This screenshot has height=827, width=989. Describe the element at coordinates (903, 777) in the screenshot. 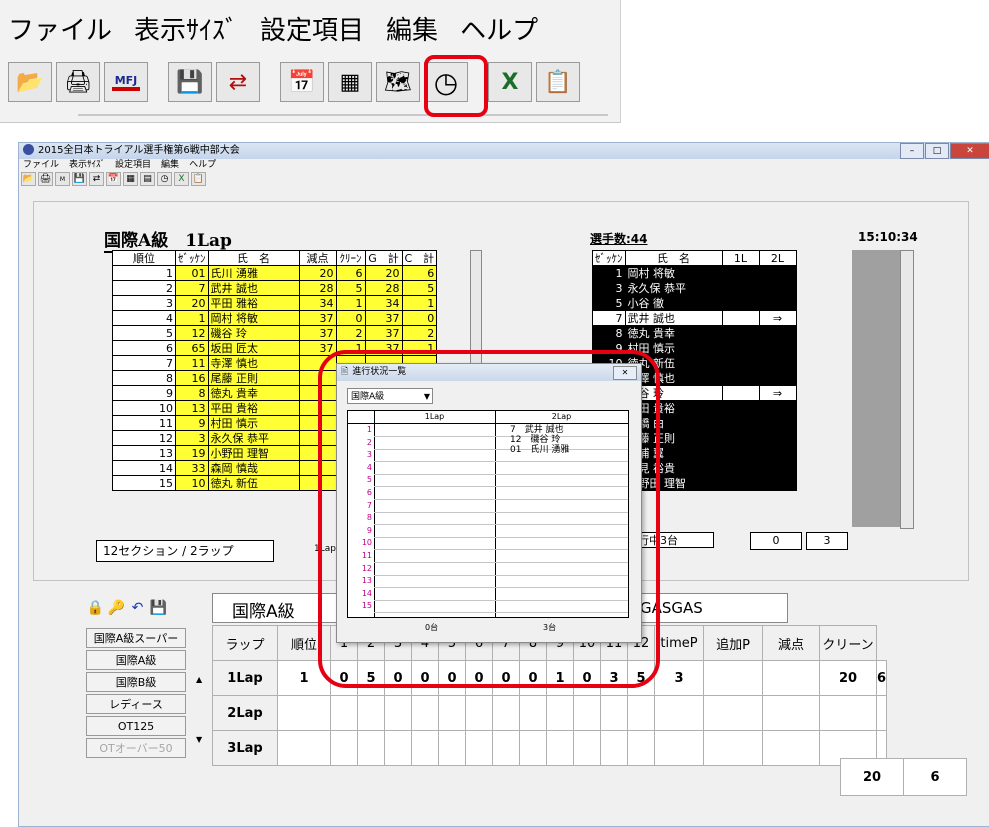

I see `total-table: 20 6` at that location.